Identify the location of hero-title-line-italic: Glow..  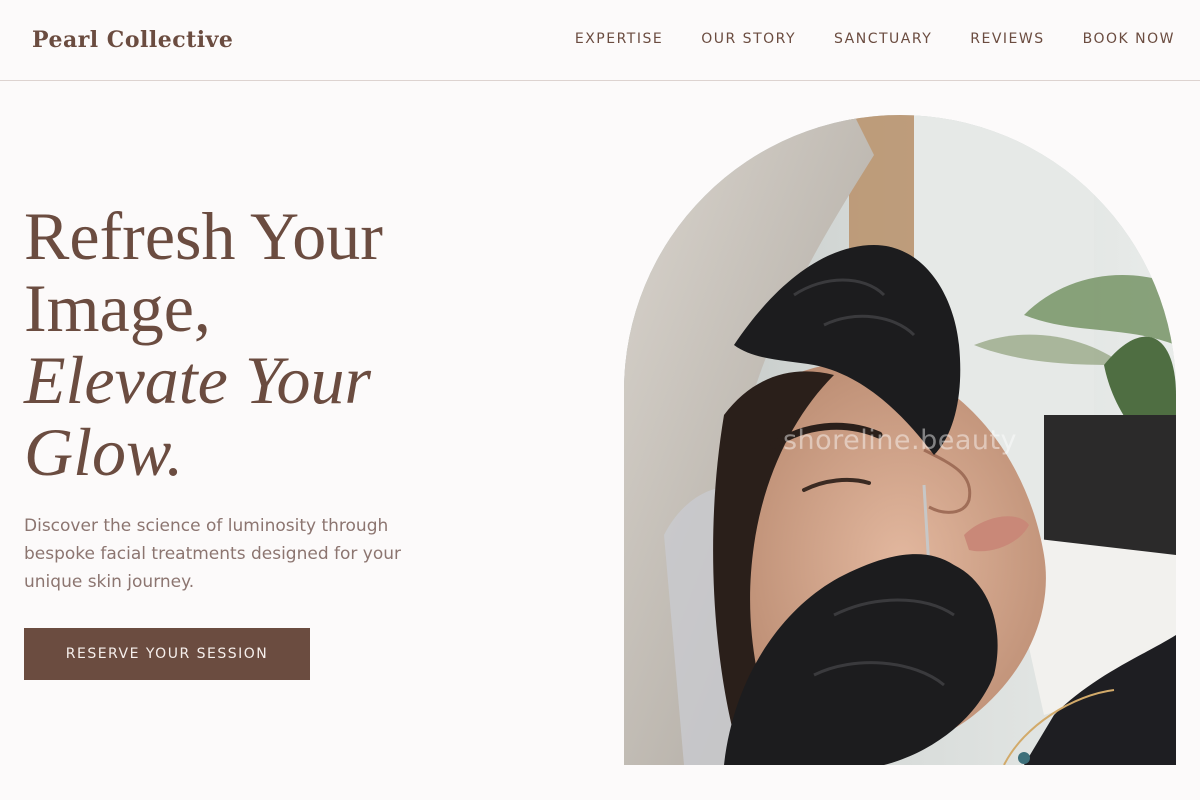
(104, 452).